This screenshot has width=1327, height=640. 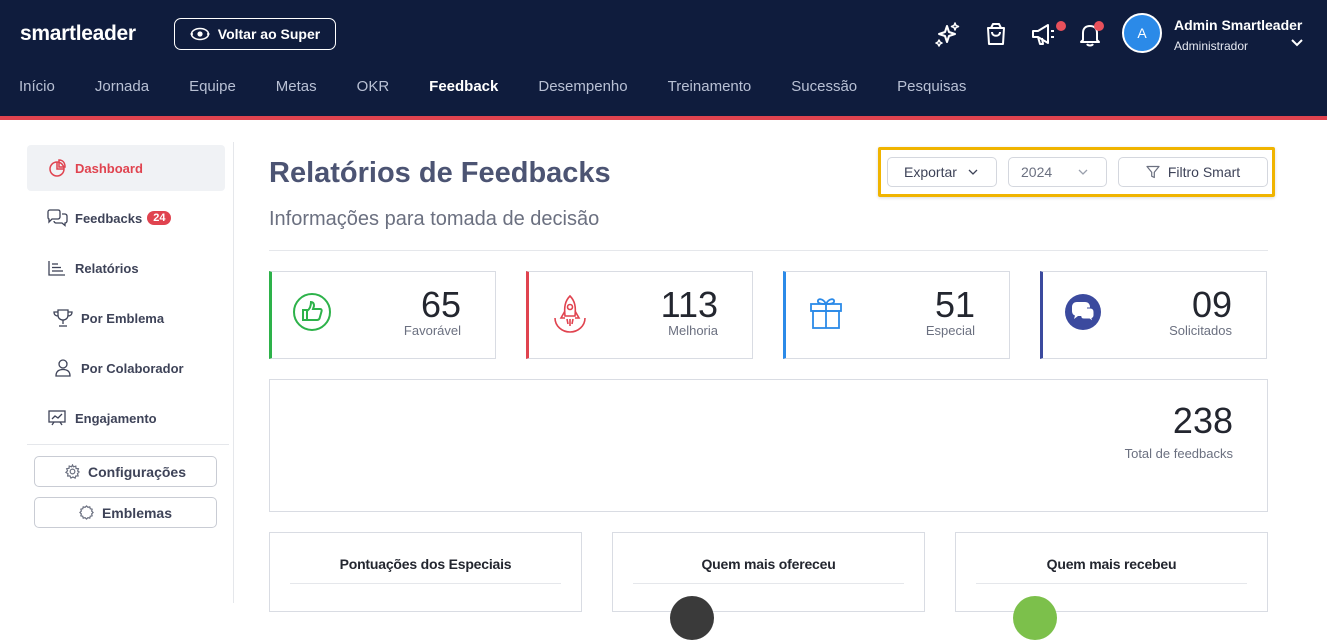 I want to click on nav-item-okr: OKR, so click(x=373, y=90).